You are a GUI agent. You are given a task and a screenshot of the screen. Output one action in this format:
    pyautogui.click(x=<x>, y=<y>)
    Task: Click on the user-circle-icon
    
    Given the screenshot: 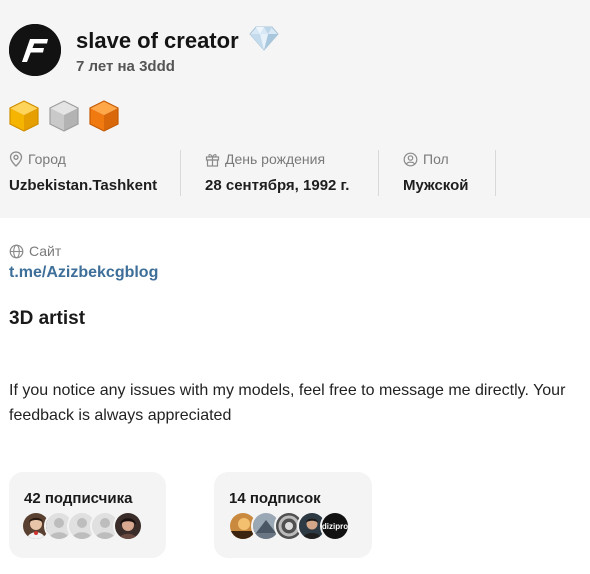 What is the action you would take?
    pyautogui.click(x=410, y=159)
    